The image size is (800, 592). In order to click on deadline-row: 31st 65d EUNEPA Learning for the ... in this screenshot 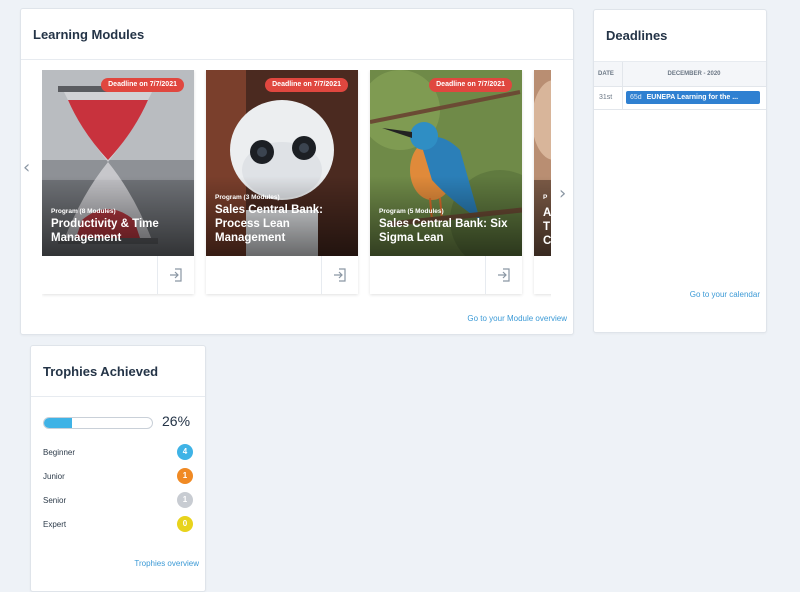, I will do `click(680, 98)`.